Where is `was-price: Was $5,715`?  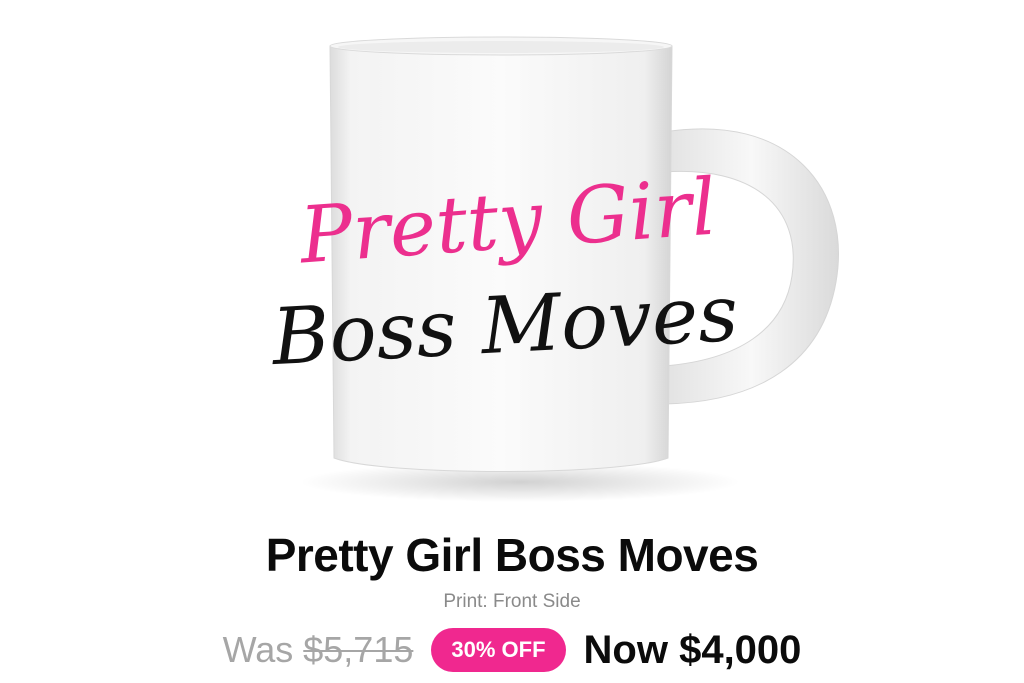 was-price: Was $5,715 is located at coordinates (318, 650).